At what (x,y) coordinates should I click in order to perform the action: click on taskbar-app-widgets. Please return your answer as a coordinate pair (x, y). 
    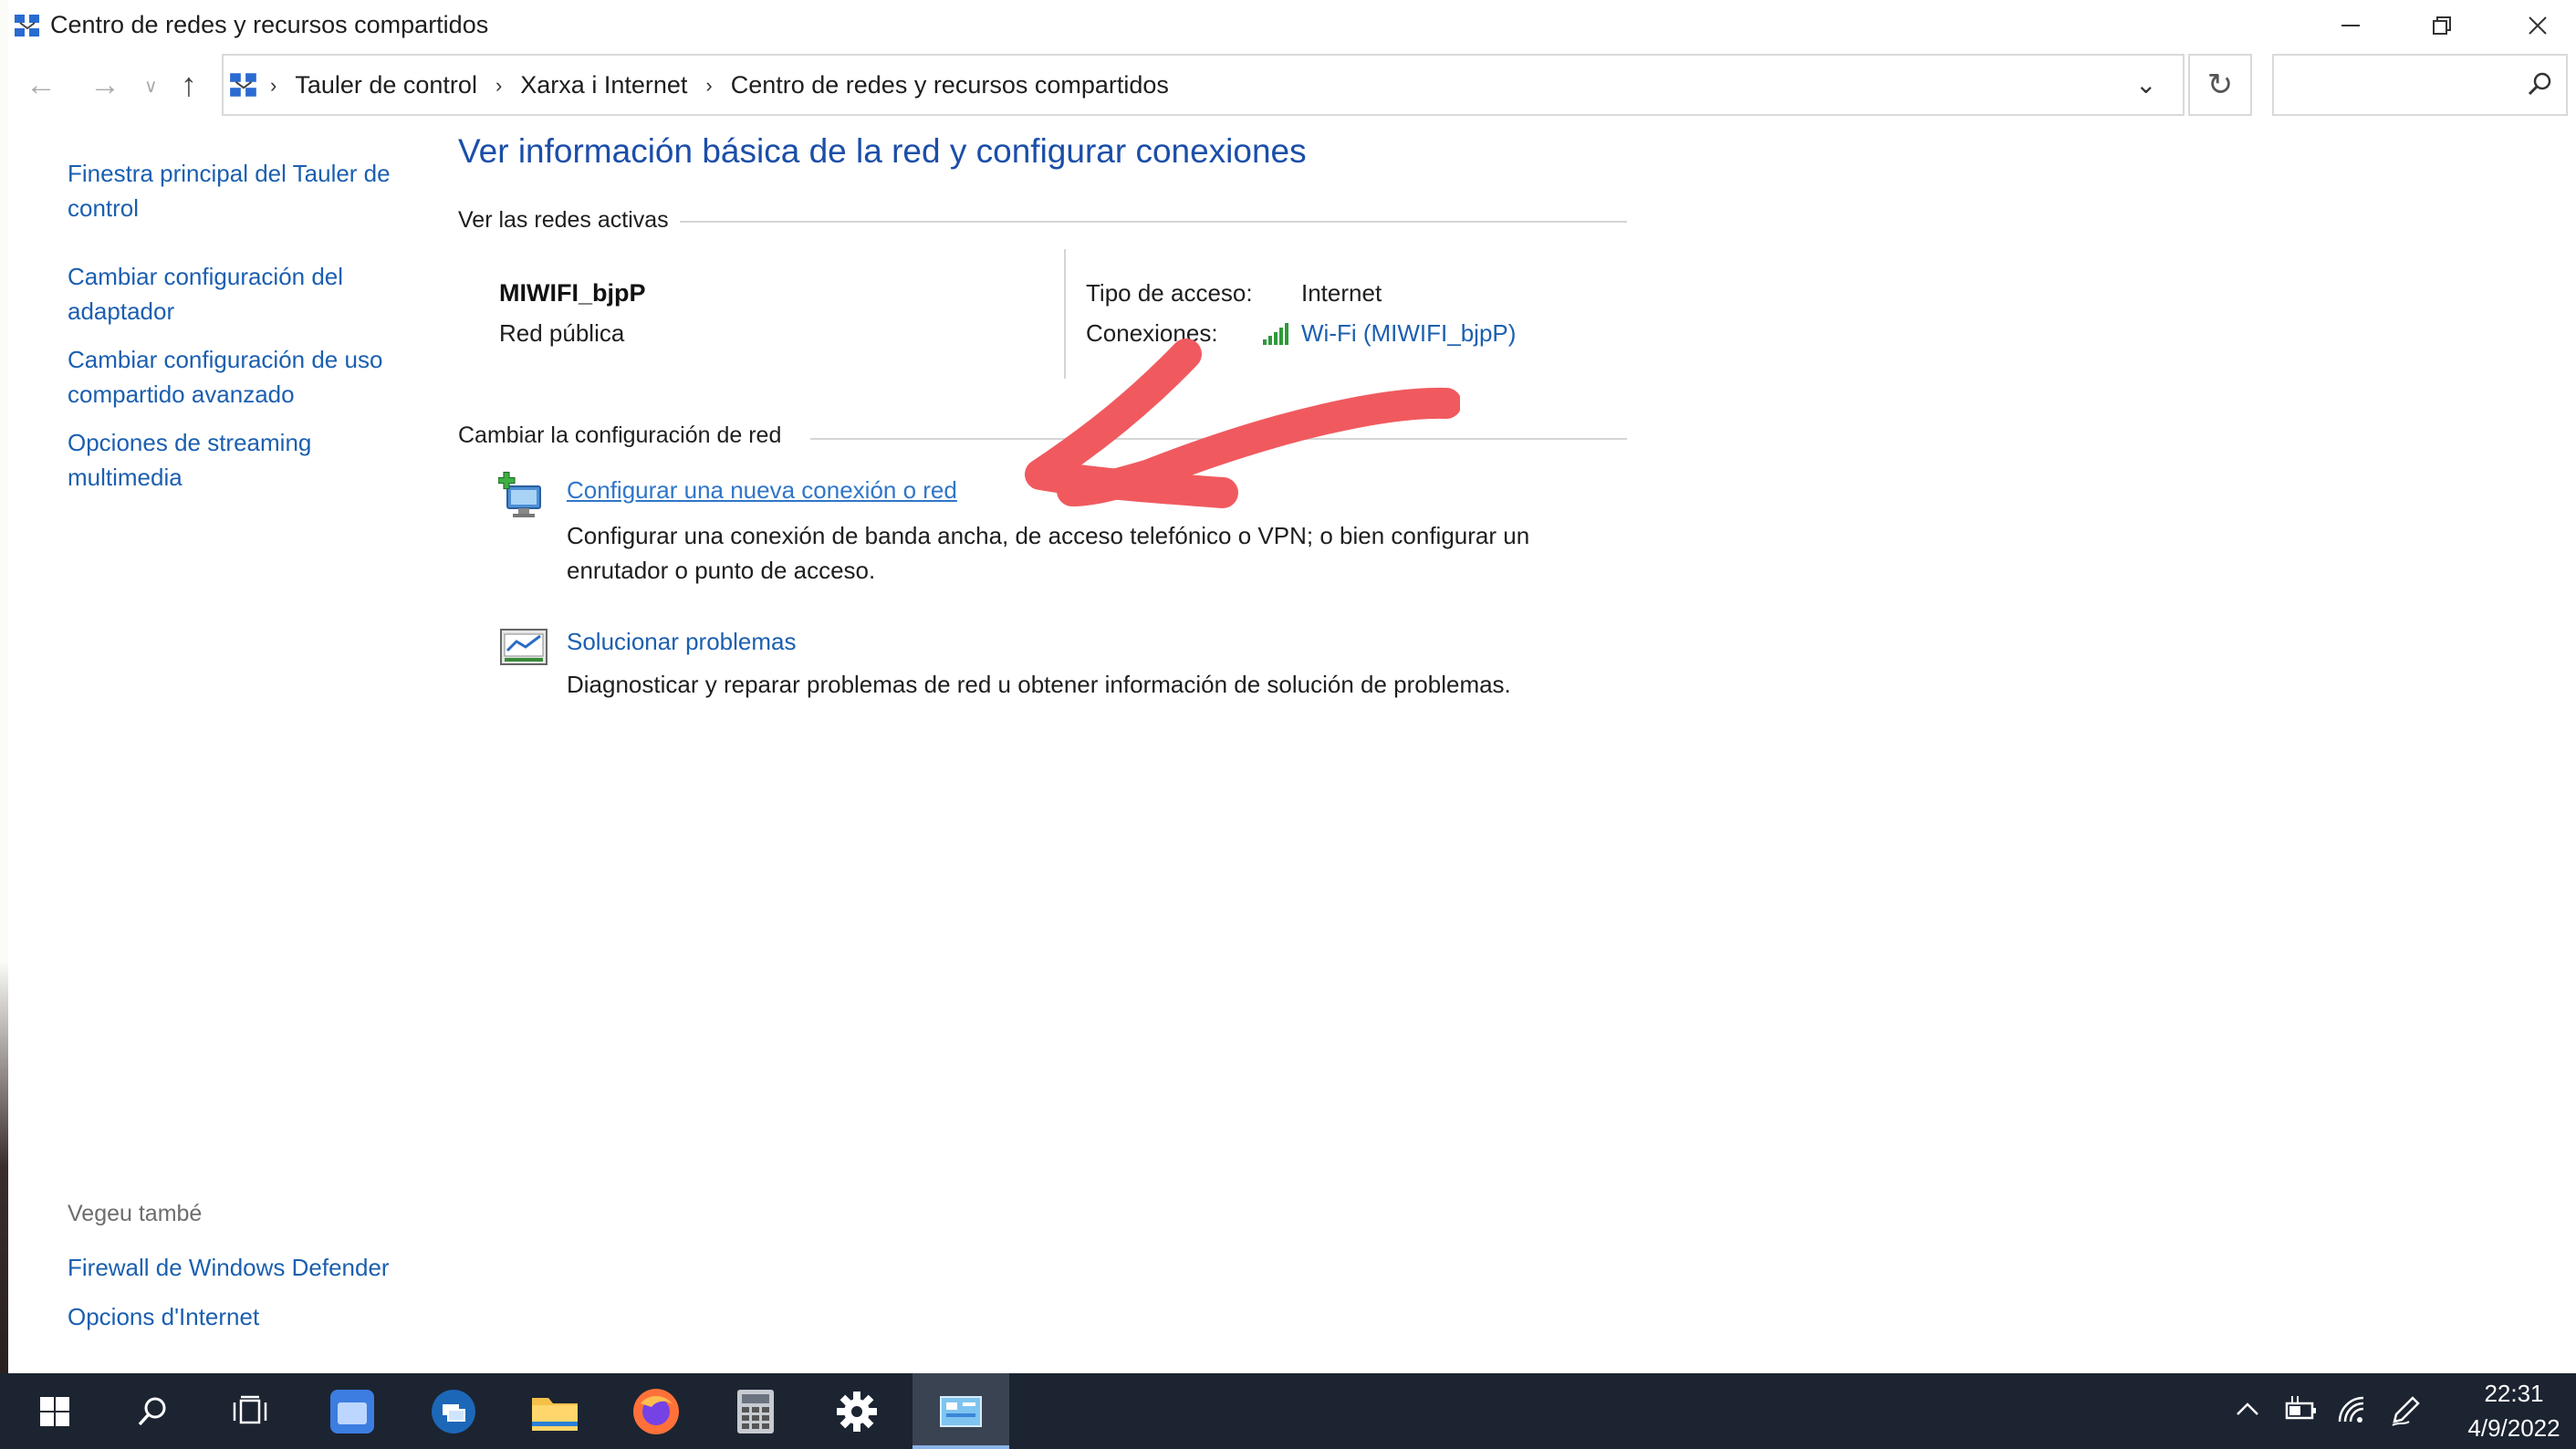
    Looking at the image, I should click on (352, 1411).